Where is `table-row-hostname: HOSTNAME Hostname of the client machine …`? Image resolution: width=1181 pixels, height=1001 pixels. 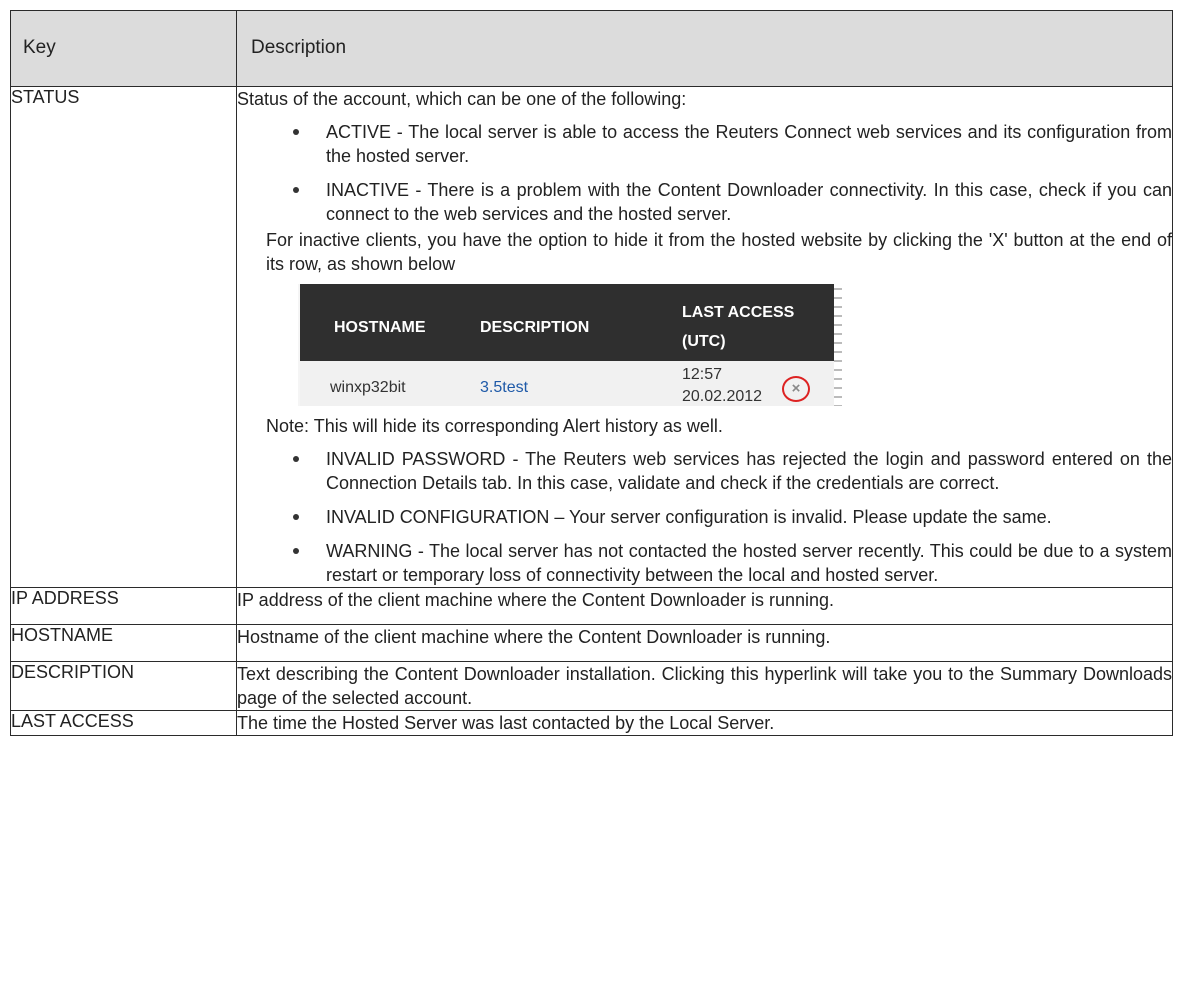
table-row-hostname: HOSTNAME Hostname of the client machine … is located at coordinates (591, 643).